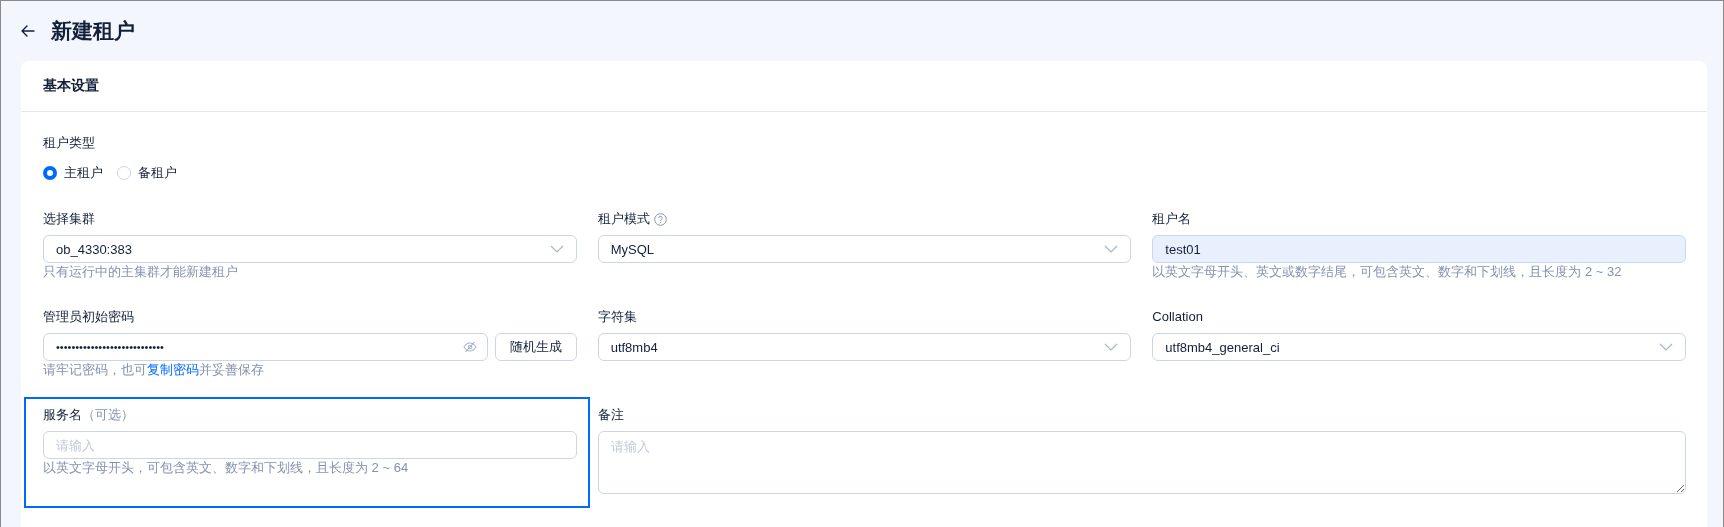 The width and height of the screenshot is (1724, 527). I want to click on select-field: utf8mb4_general_ci, so click(1419, 347).